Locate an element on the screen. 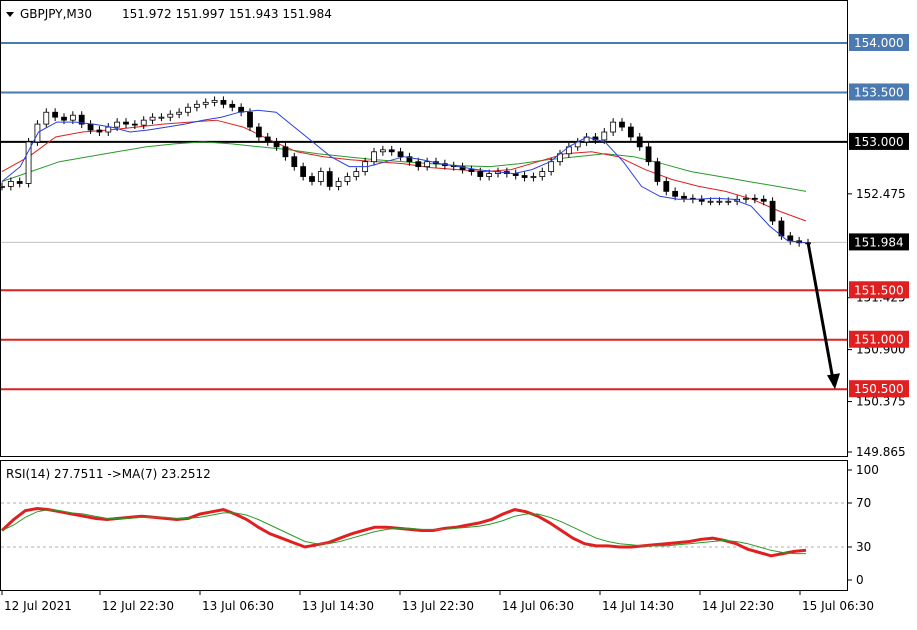 Image resolution: width=917 pixels, height=630 pixels. rsi-label: RSI(14) 27.7511 ->MA(7) 23.2512 is located at coordinates (108, 474).